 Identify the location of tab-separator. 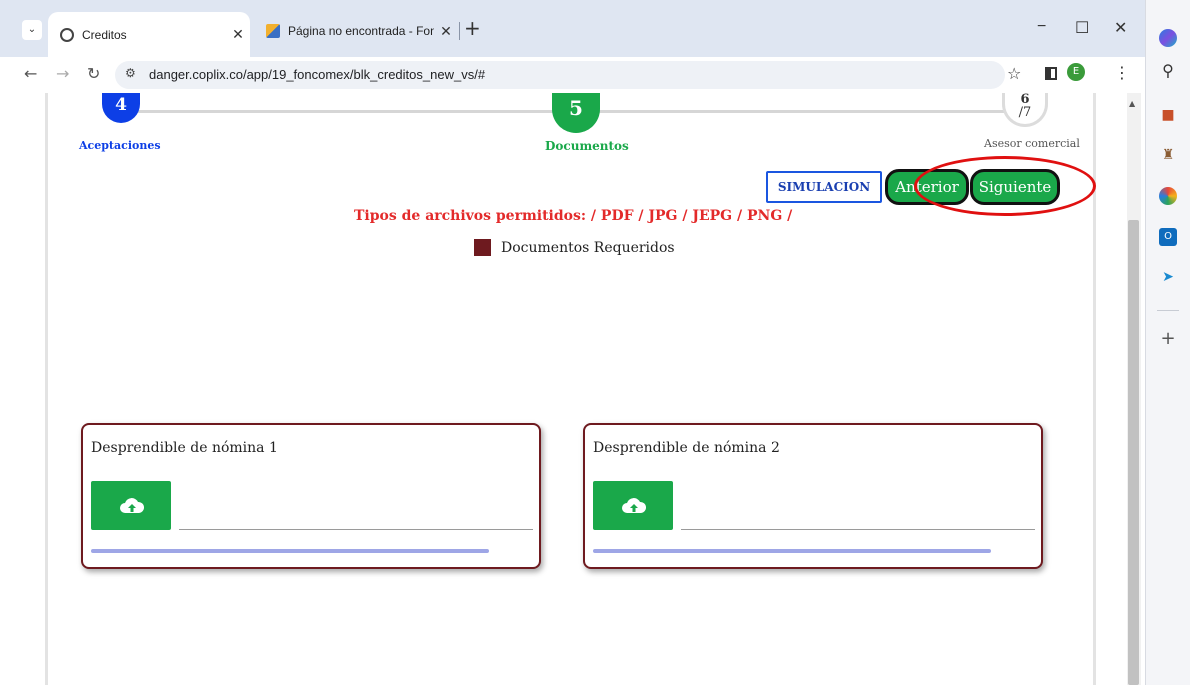
(459, 31).